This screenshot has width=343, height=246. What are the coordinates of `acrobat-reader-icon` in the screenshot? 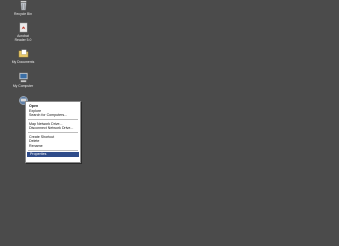 It's located at (23, 27).